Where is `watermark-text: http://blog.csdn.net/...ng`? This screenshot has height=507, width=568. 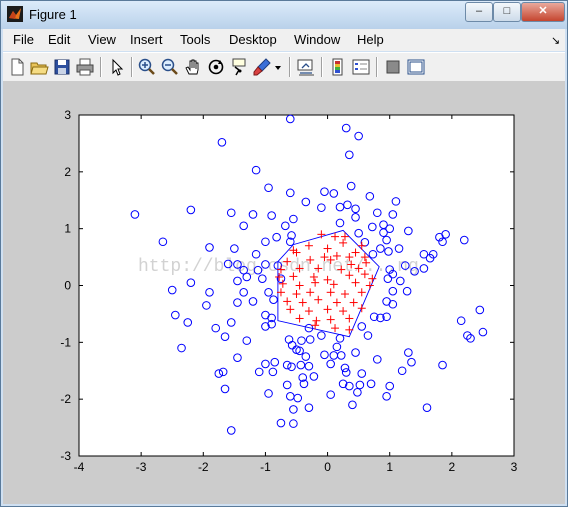
watermark-text: http://blog.csdn.net/...ng is located at coordinates (278, 267).